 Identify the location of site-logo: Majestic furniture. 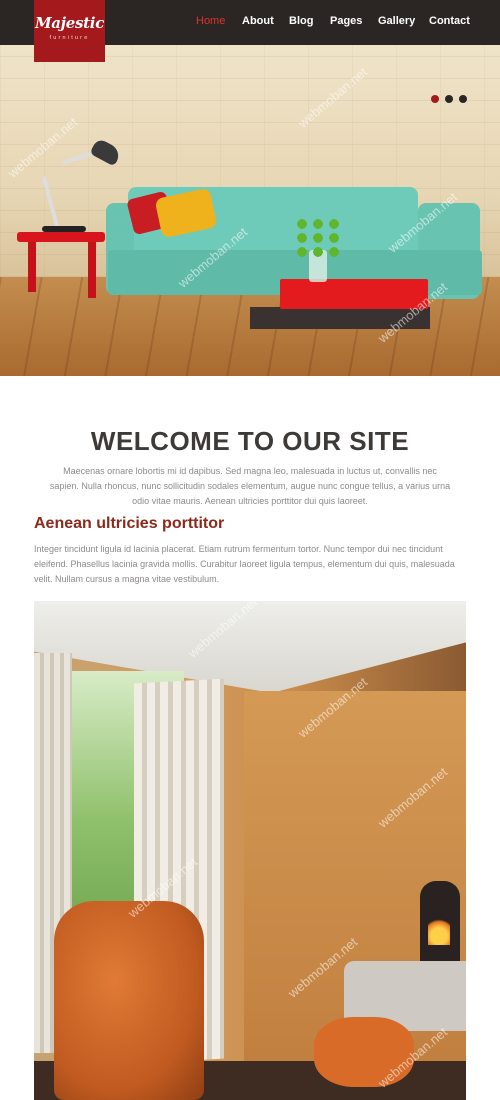
(69, 31).